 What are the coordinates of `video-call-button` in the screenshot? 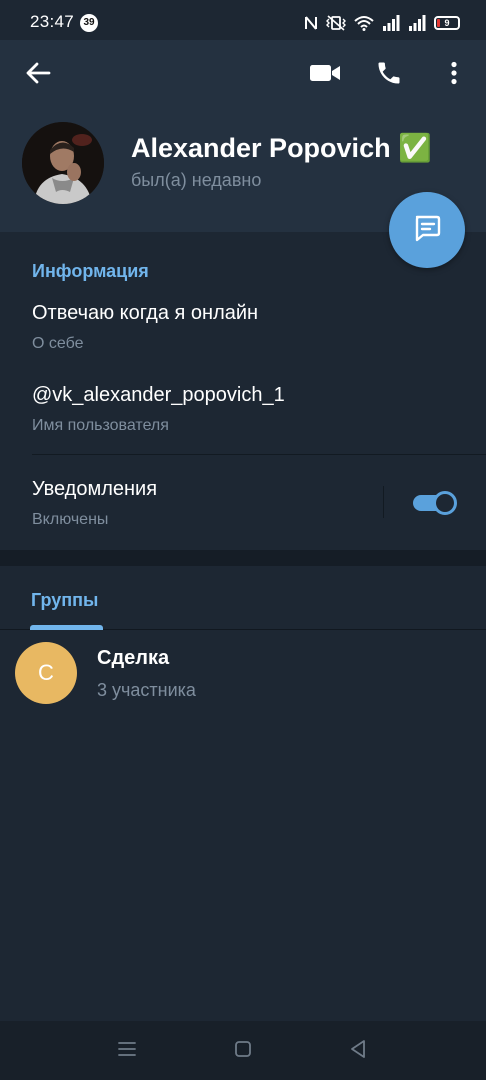 It's located at (325, 75).